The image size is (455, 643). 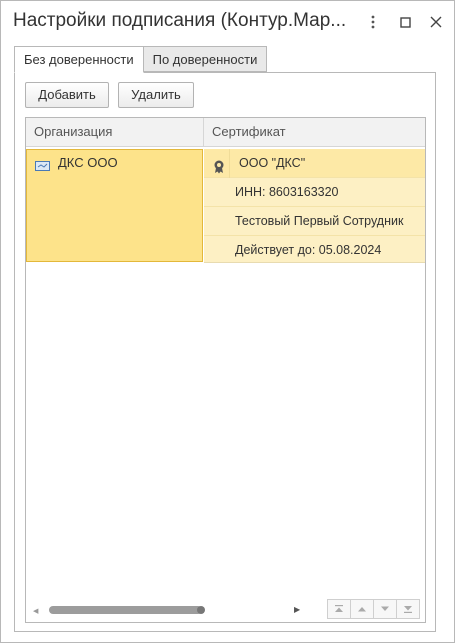 I want to click on scroll-thumb-end, so click(x=201, y=610).